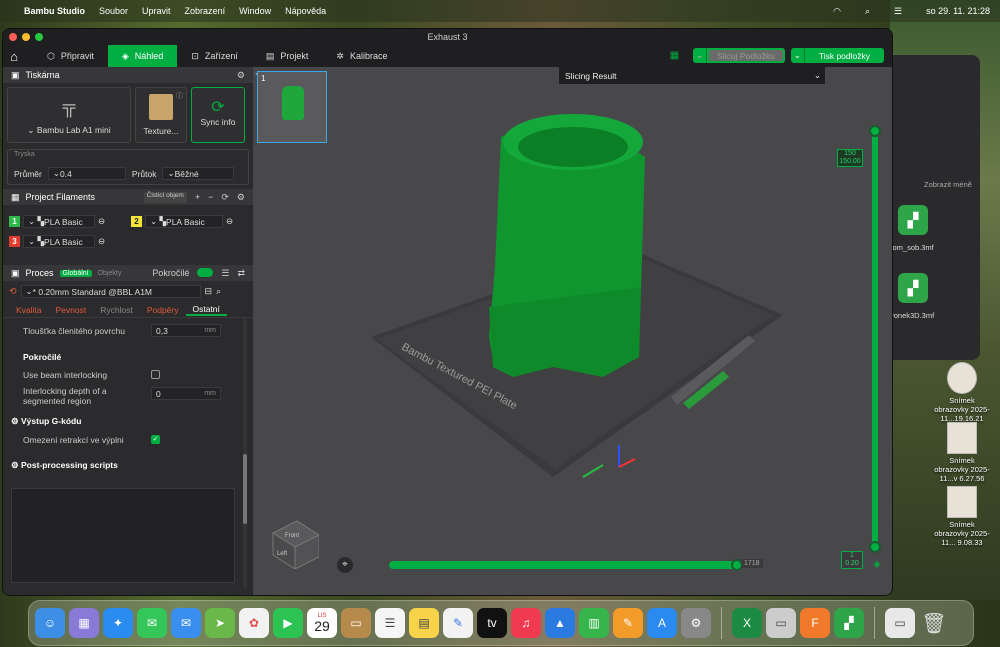 Image resolution: width=1000 pixels, height=647 pixels. I want to click on bambu-studio-icon: ▞, so click(849, 623).